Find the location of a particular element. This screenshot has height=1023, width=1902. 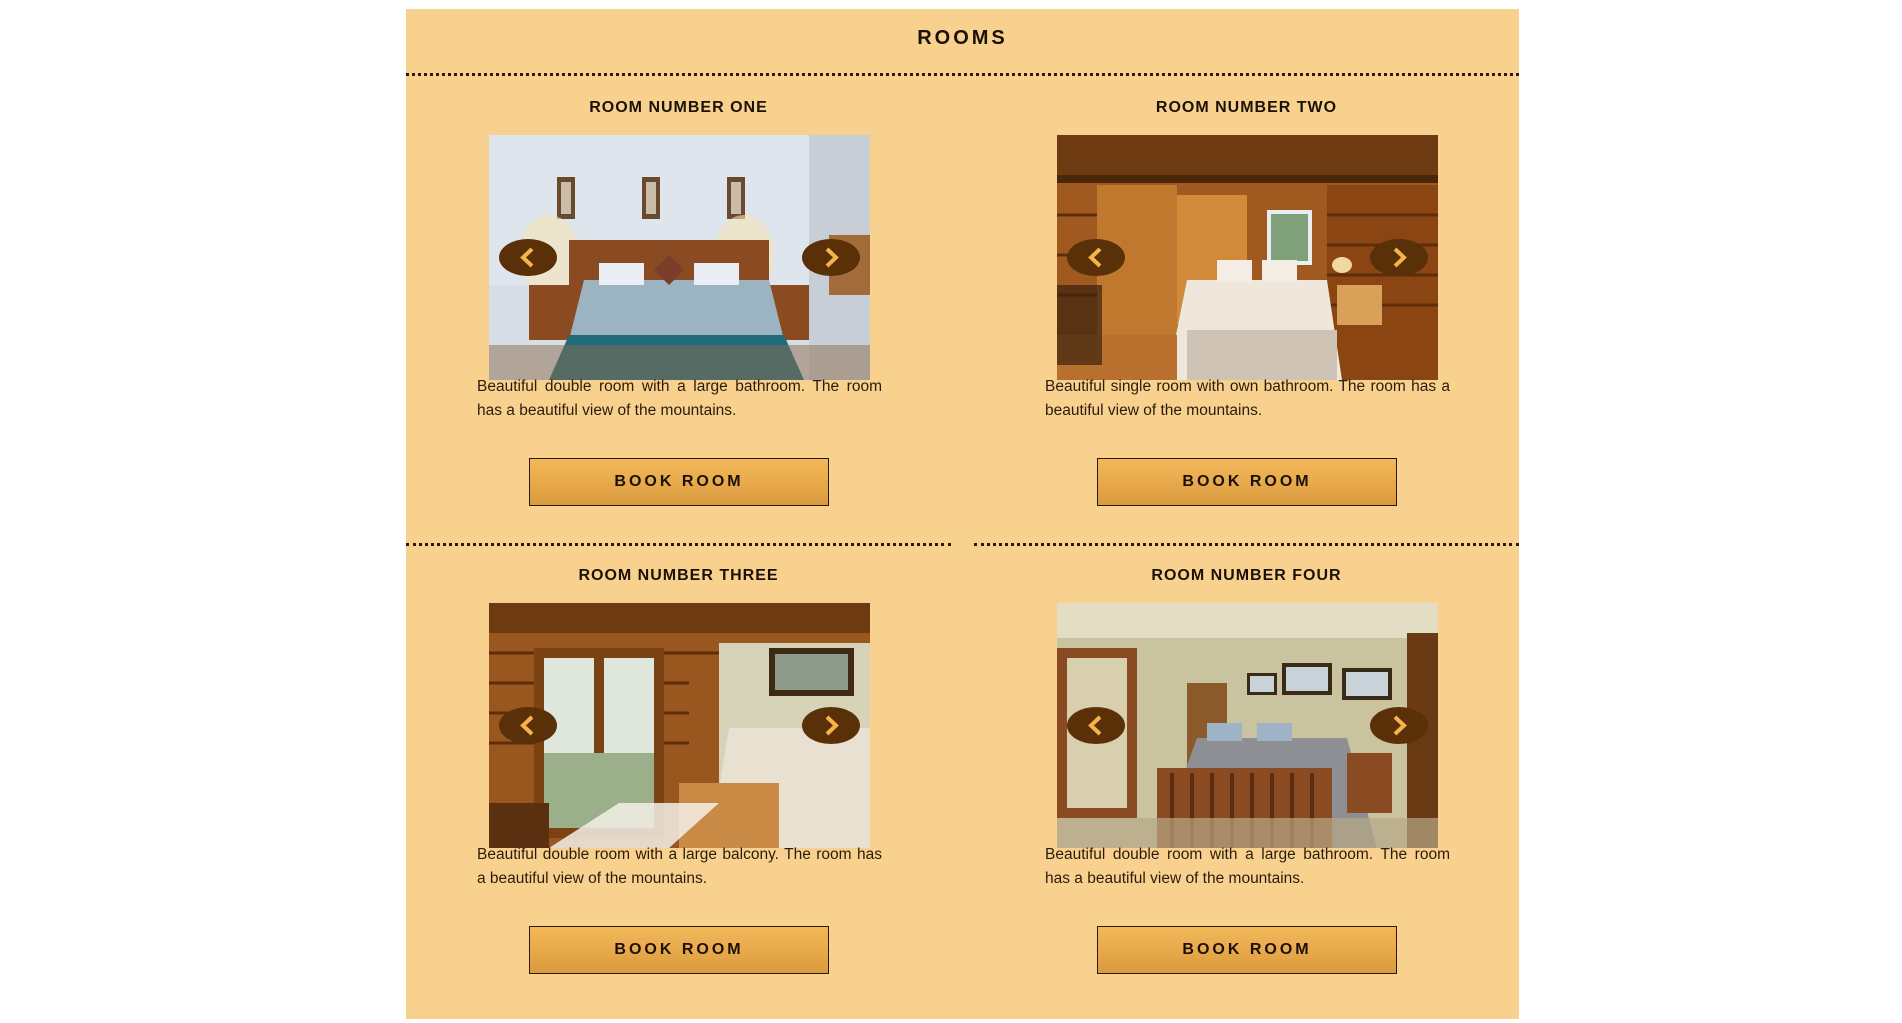

title-divider is located at coordinates (962, 74).